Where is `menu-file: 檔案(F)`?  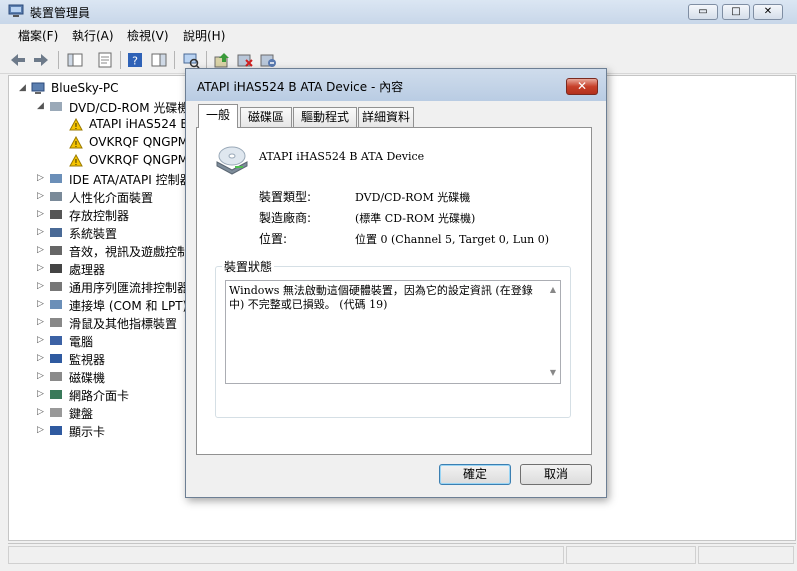
menu-file: 檔案(F) is located at coordinates (38, 35).